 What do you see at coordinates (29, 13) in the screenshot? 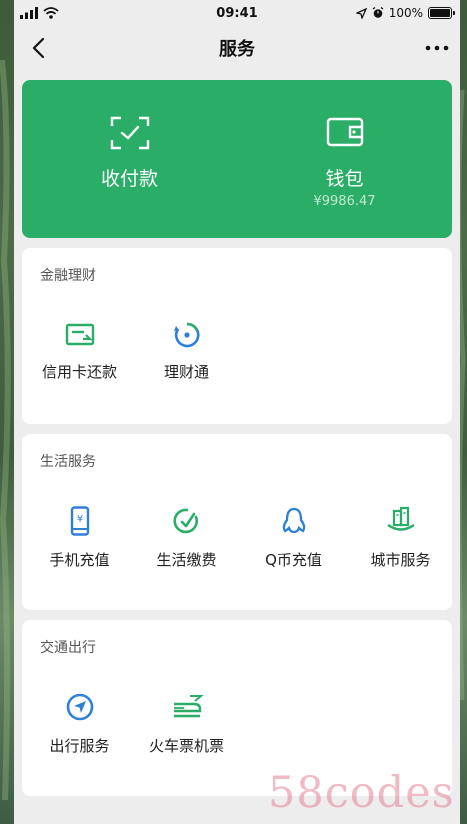
I see `signal-icon` at bounding box center [29, 13].